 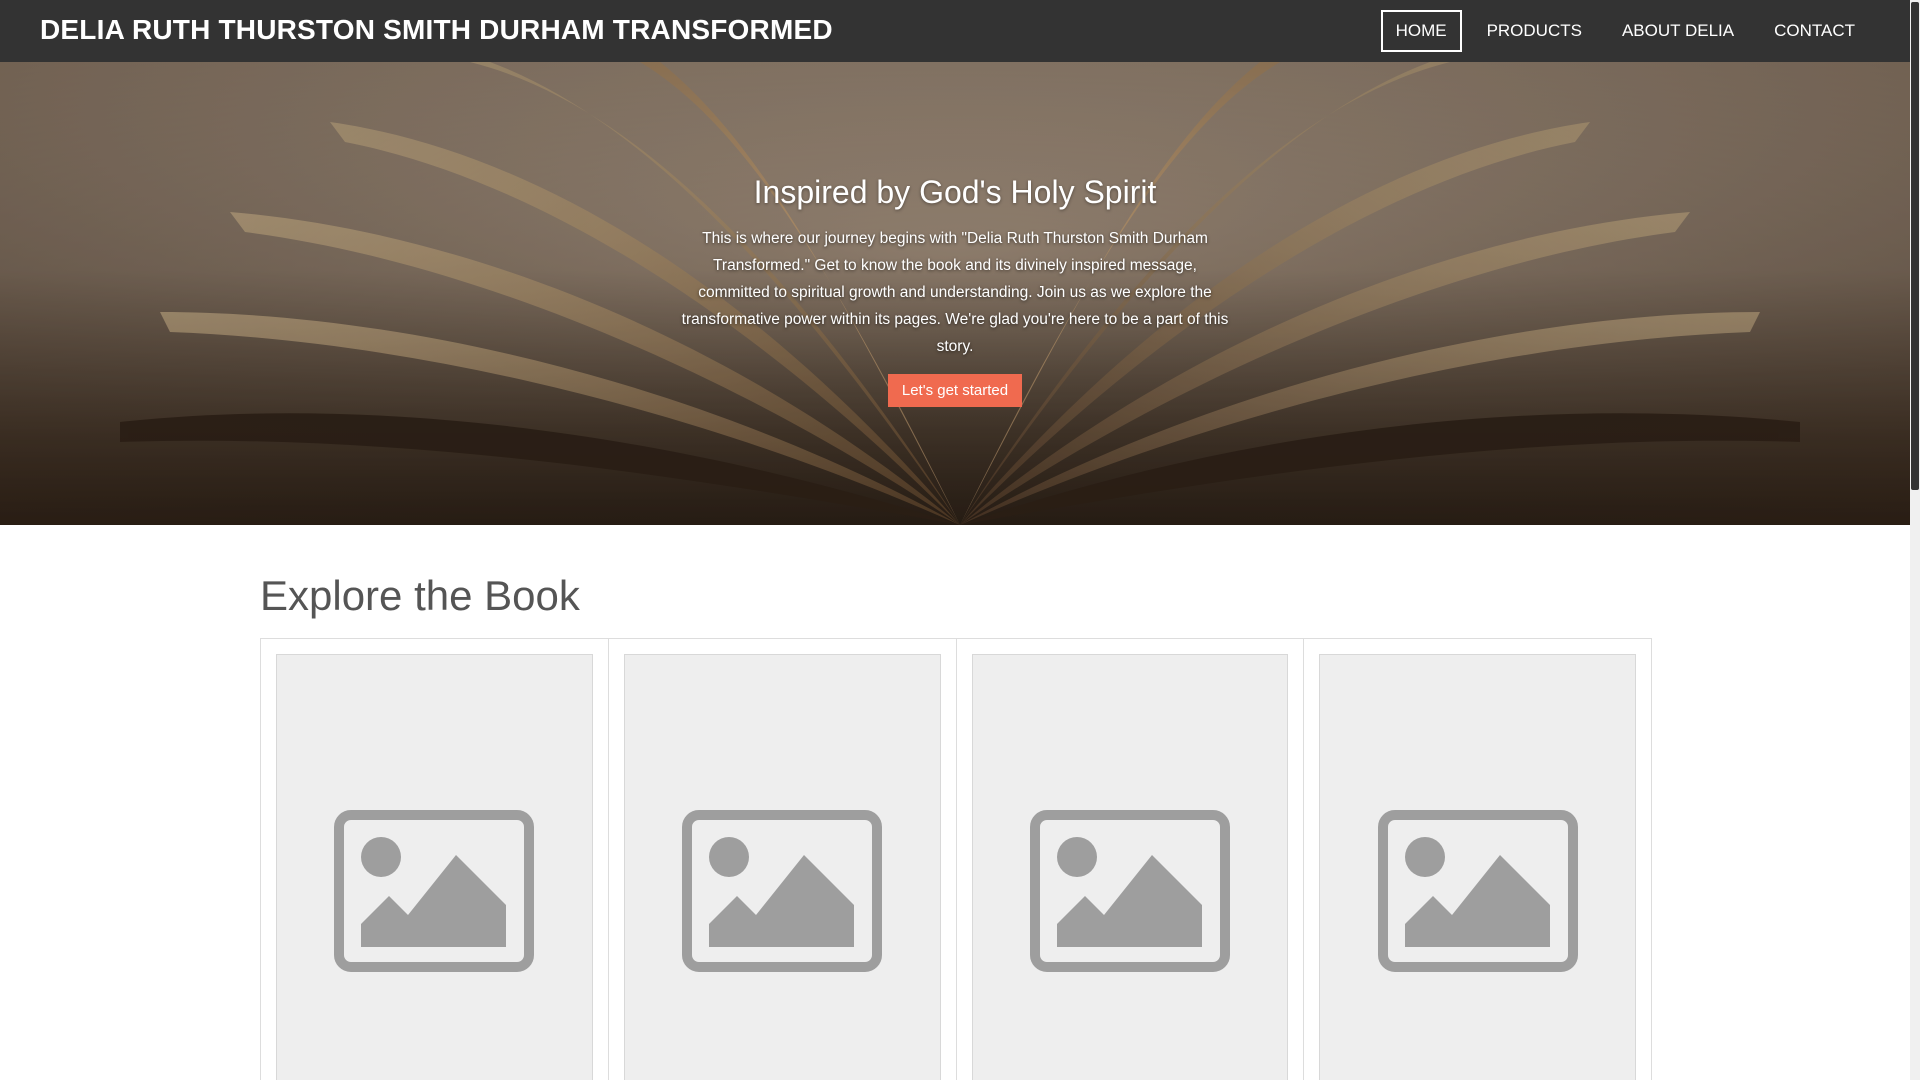 What do you see at coordinates (955, 390) in the screenshot?
I see `lets-get-started-button: Let's get started` at bounding box center [955, 390].